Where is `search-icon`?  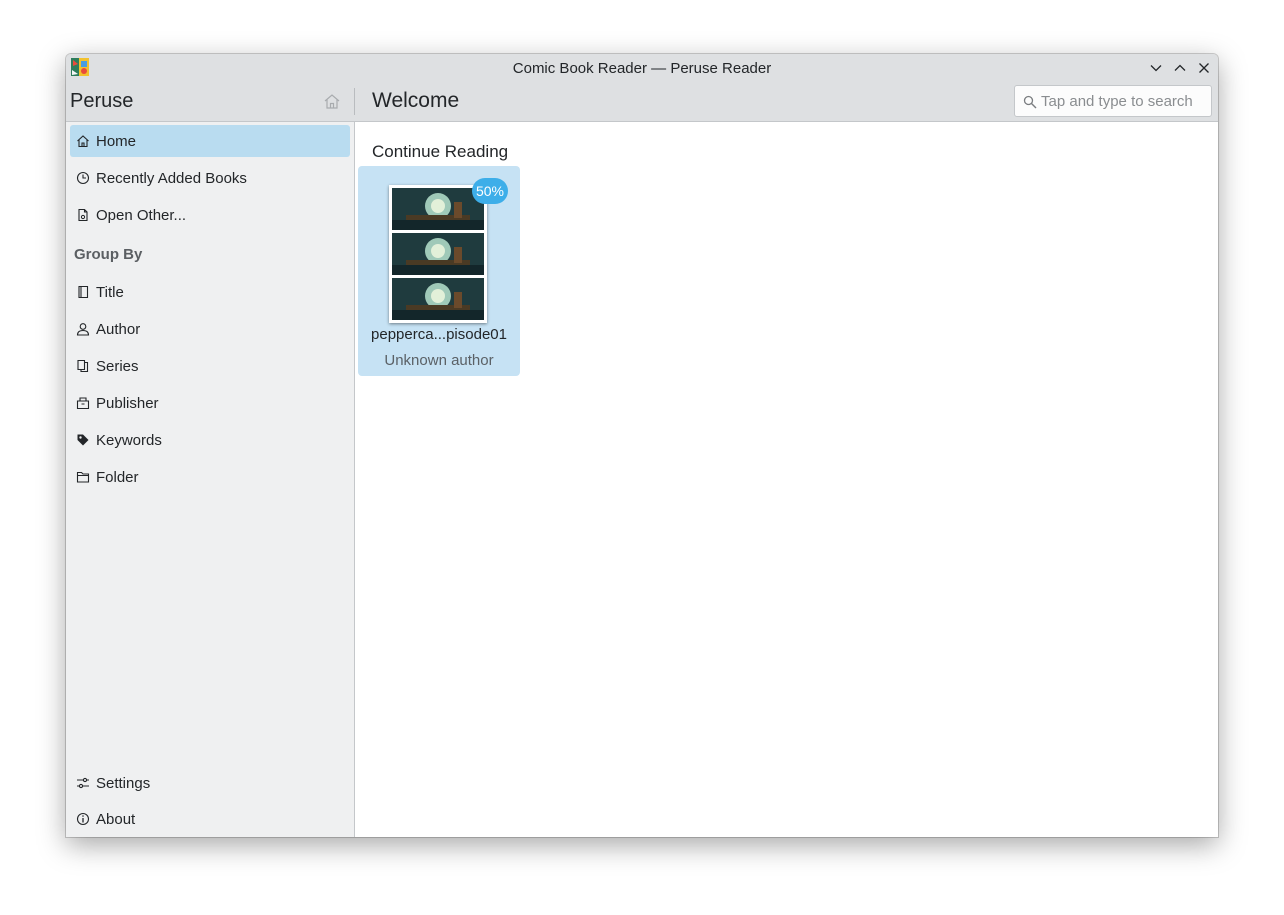 search-icon is located at coordinates (1030, 102).